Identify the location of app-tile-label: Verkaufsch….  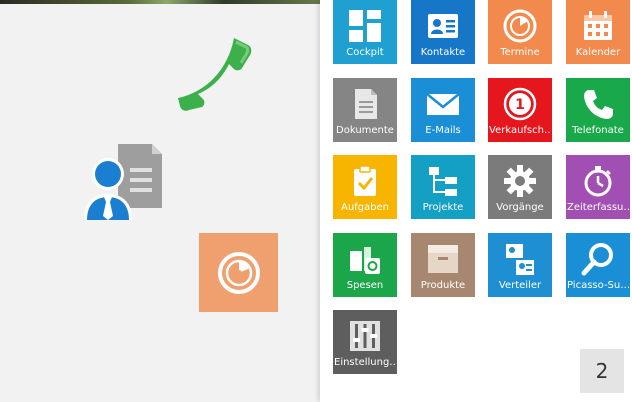
(520, 130).